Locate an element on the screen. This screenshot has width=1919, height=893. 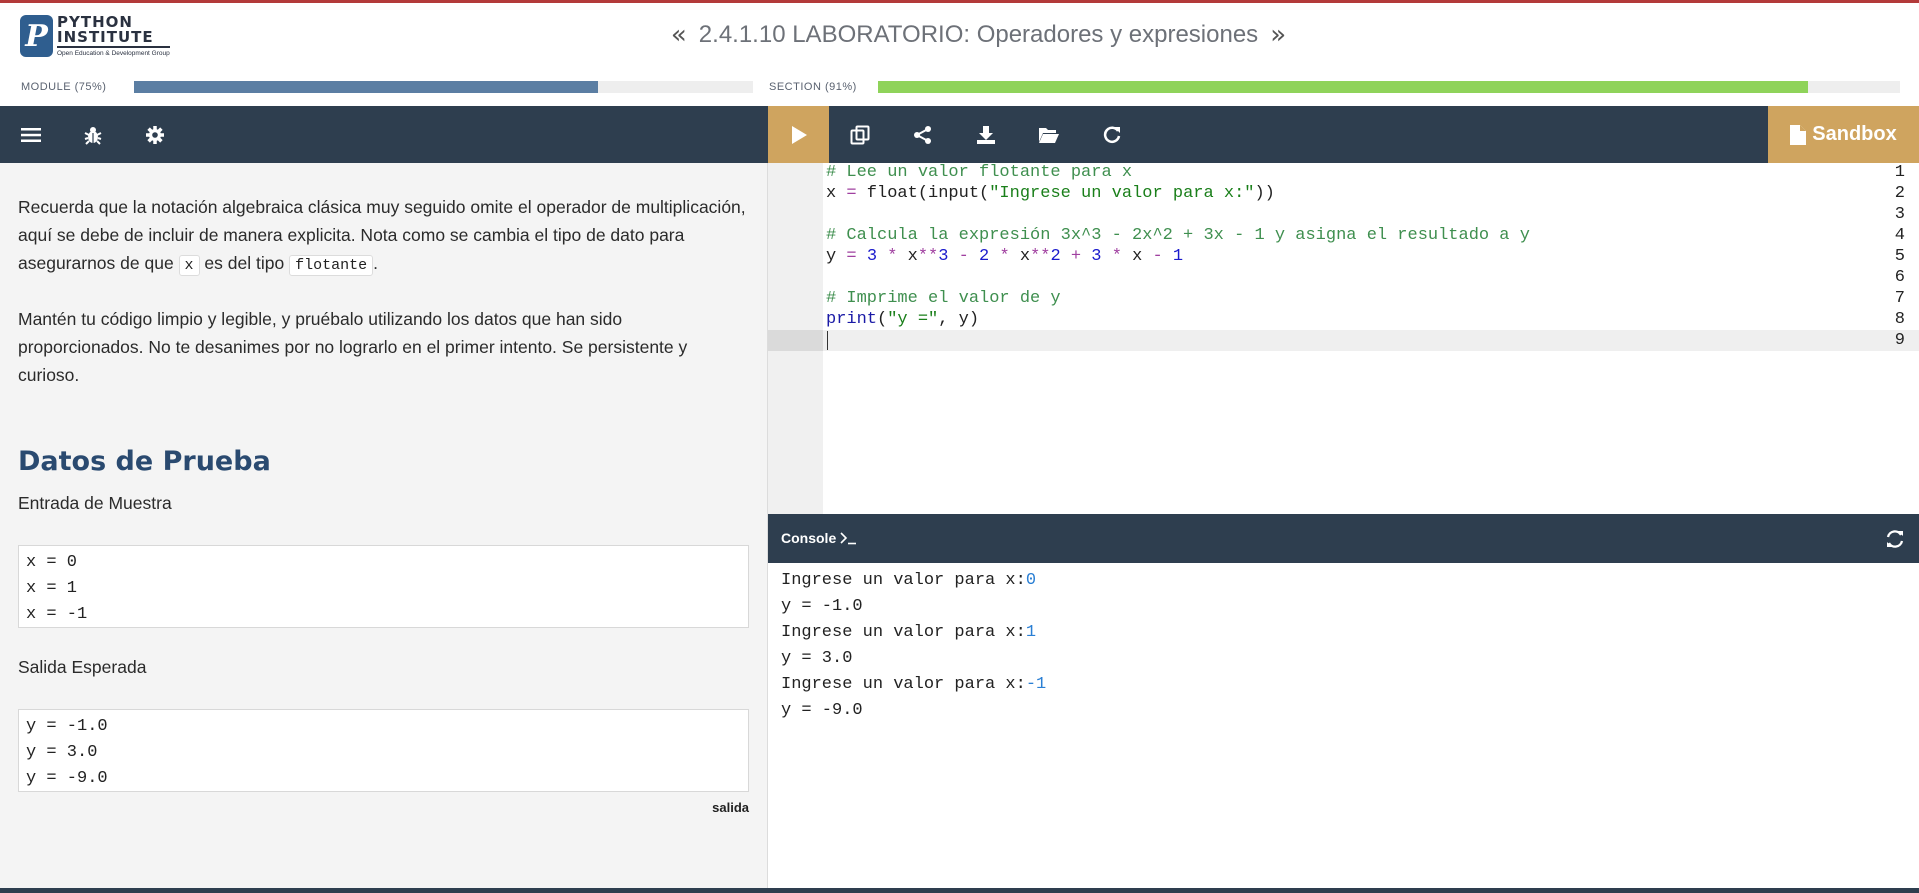
console-title: Console is located at coordinates (819, 538).